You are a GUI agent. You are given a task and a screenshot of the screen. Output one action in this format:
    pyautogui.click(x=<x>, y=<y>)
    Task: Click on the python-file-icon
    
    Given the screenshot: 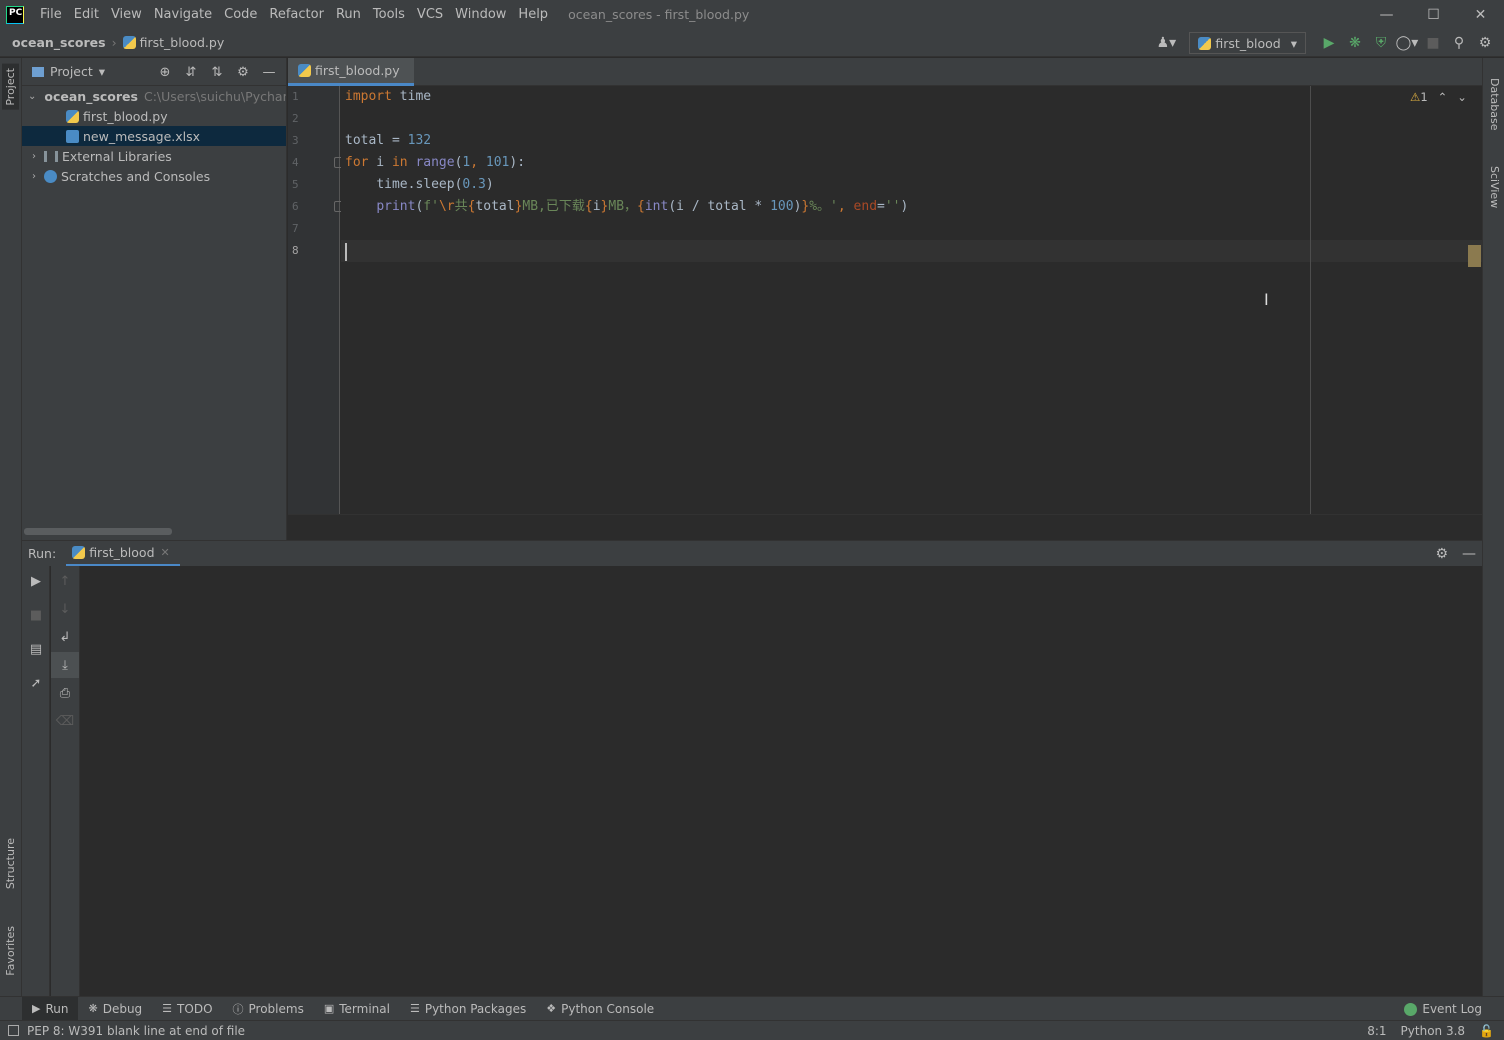 What is the action you would take?
    pyautogui.click(x=79, y=552)
    